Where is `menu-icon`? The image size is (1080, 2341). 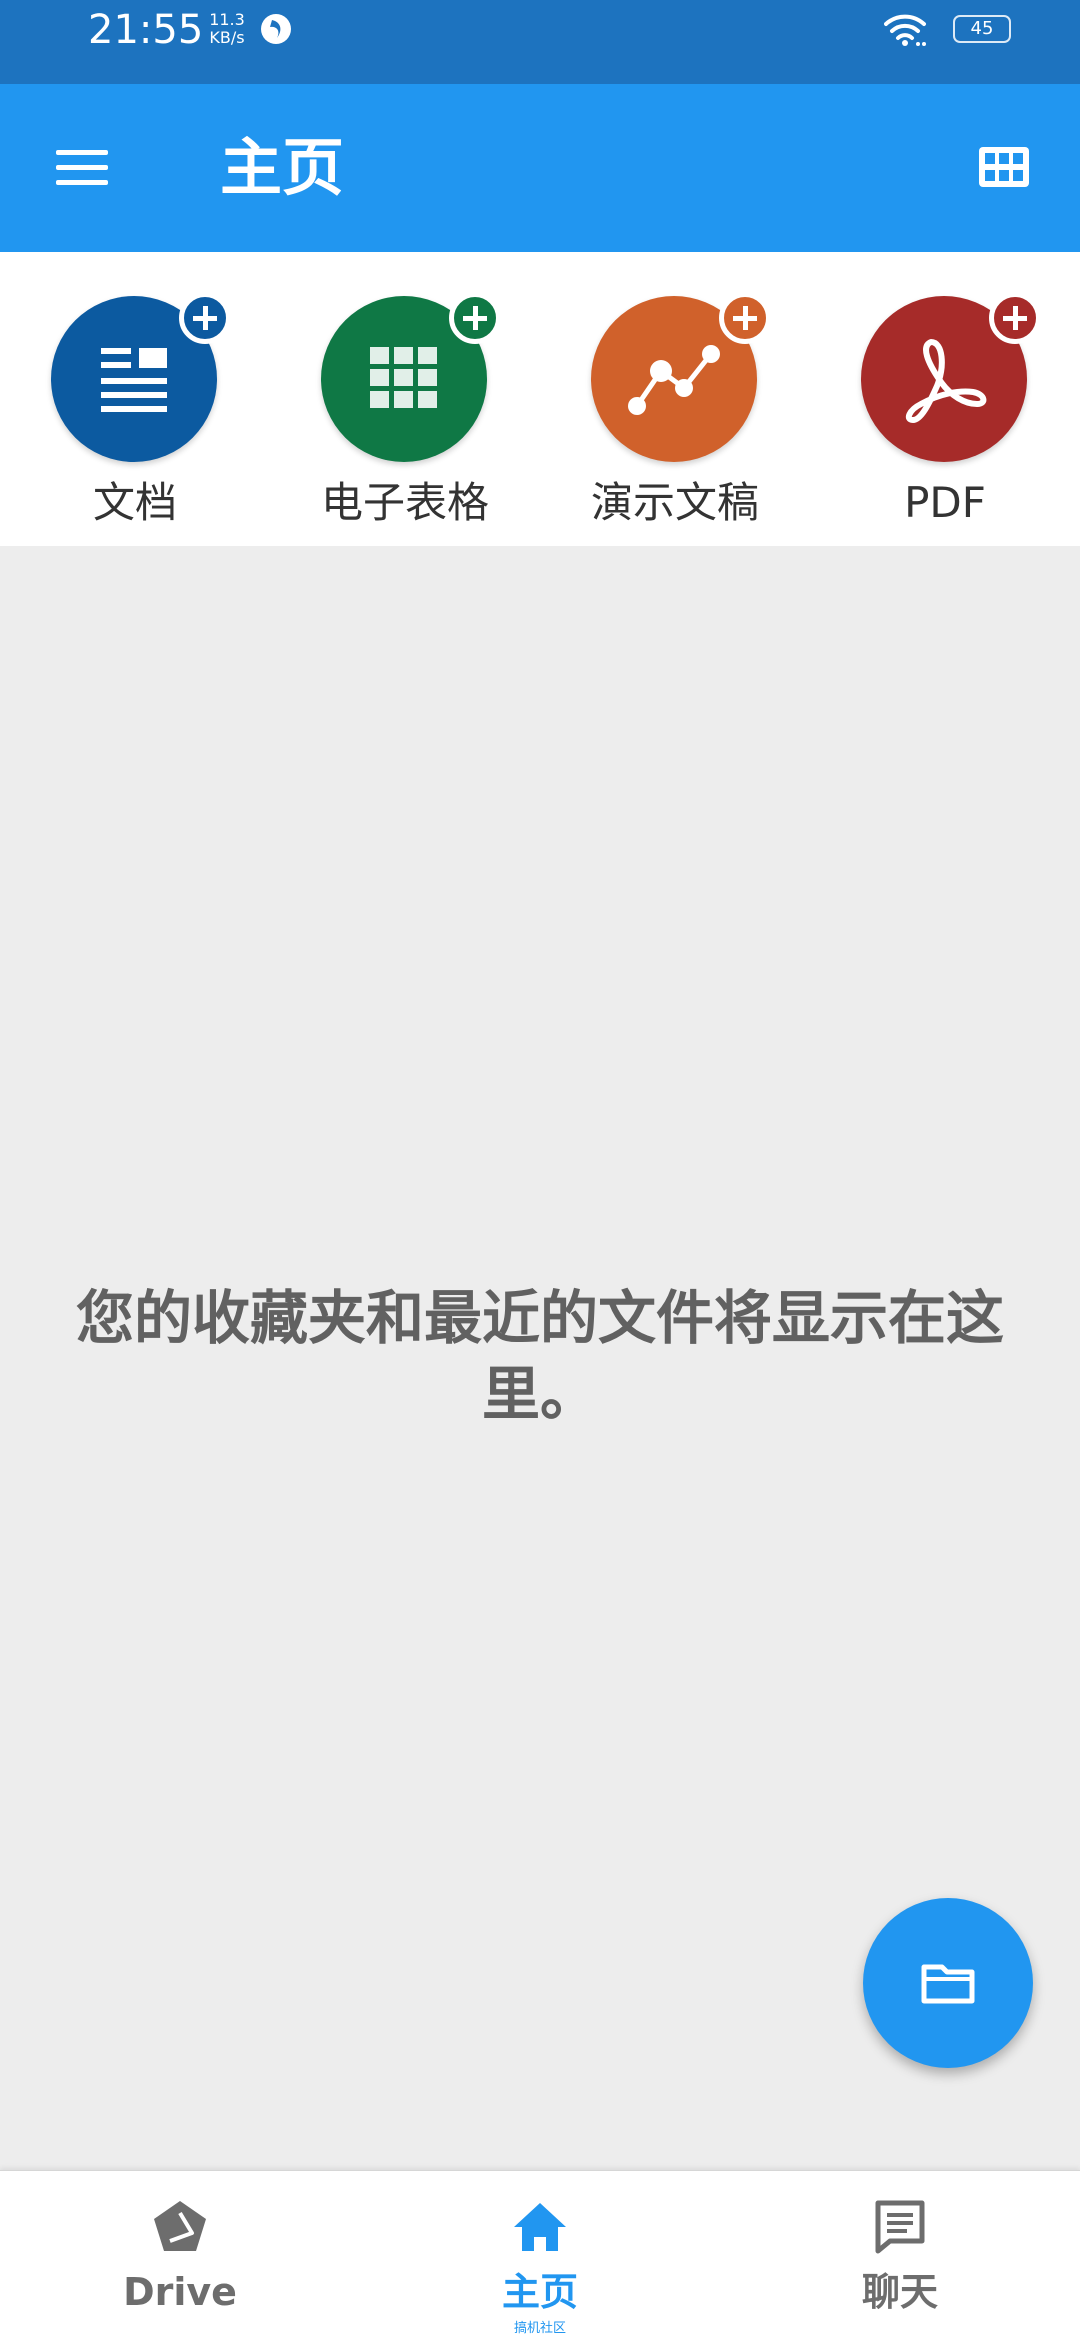
menu-icon is located at coordinates (82, 168).